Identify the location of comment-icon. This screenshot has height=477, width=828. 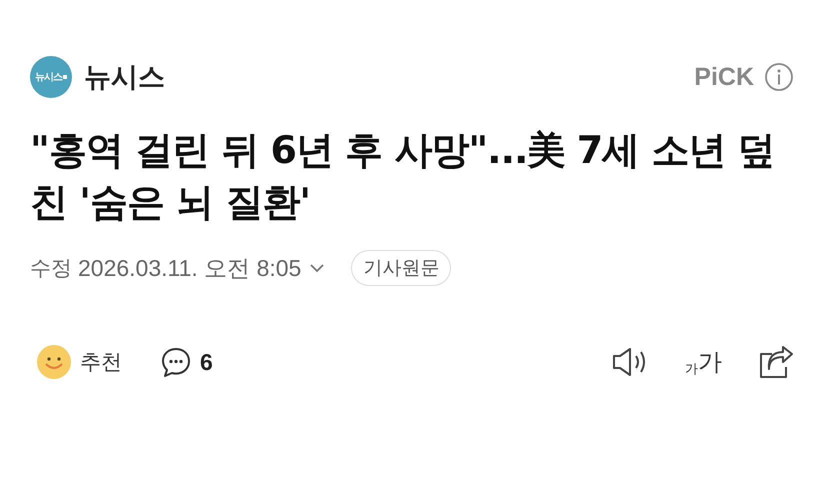
(176, 362).